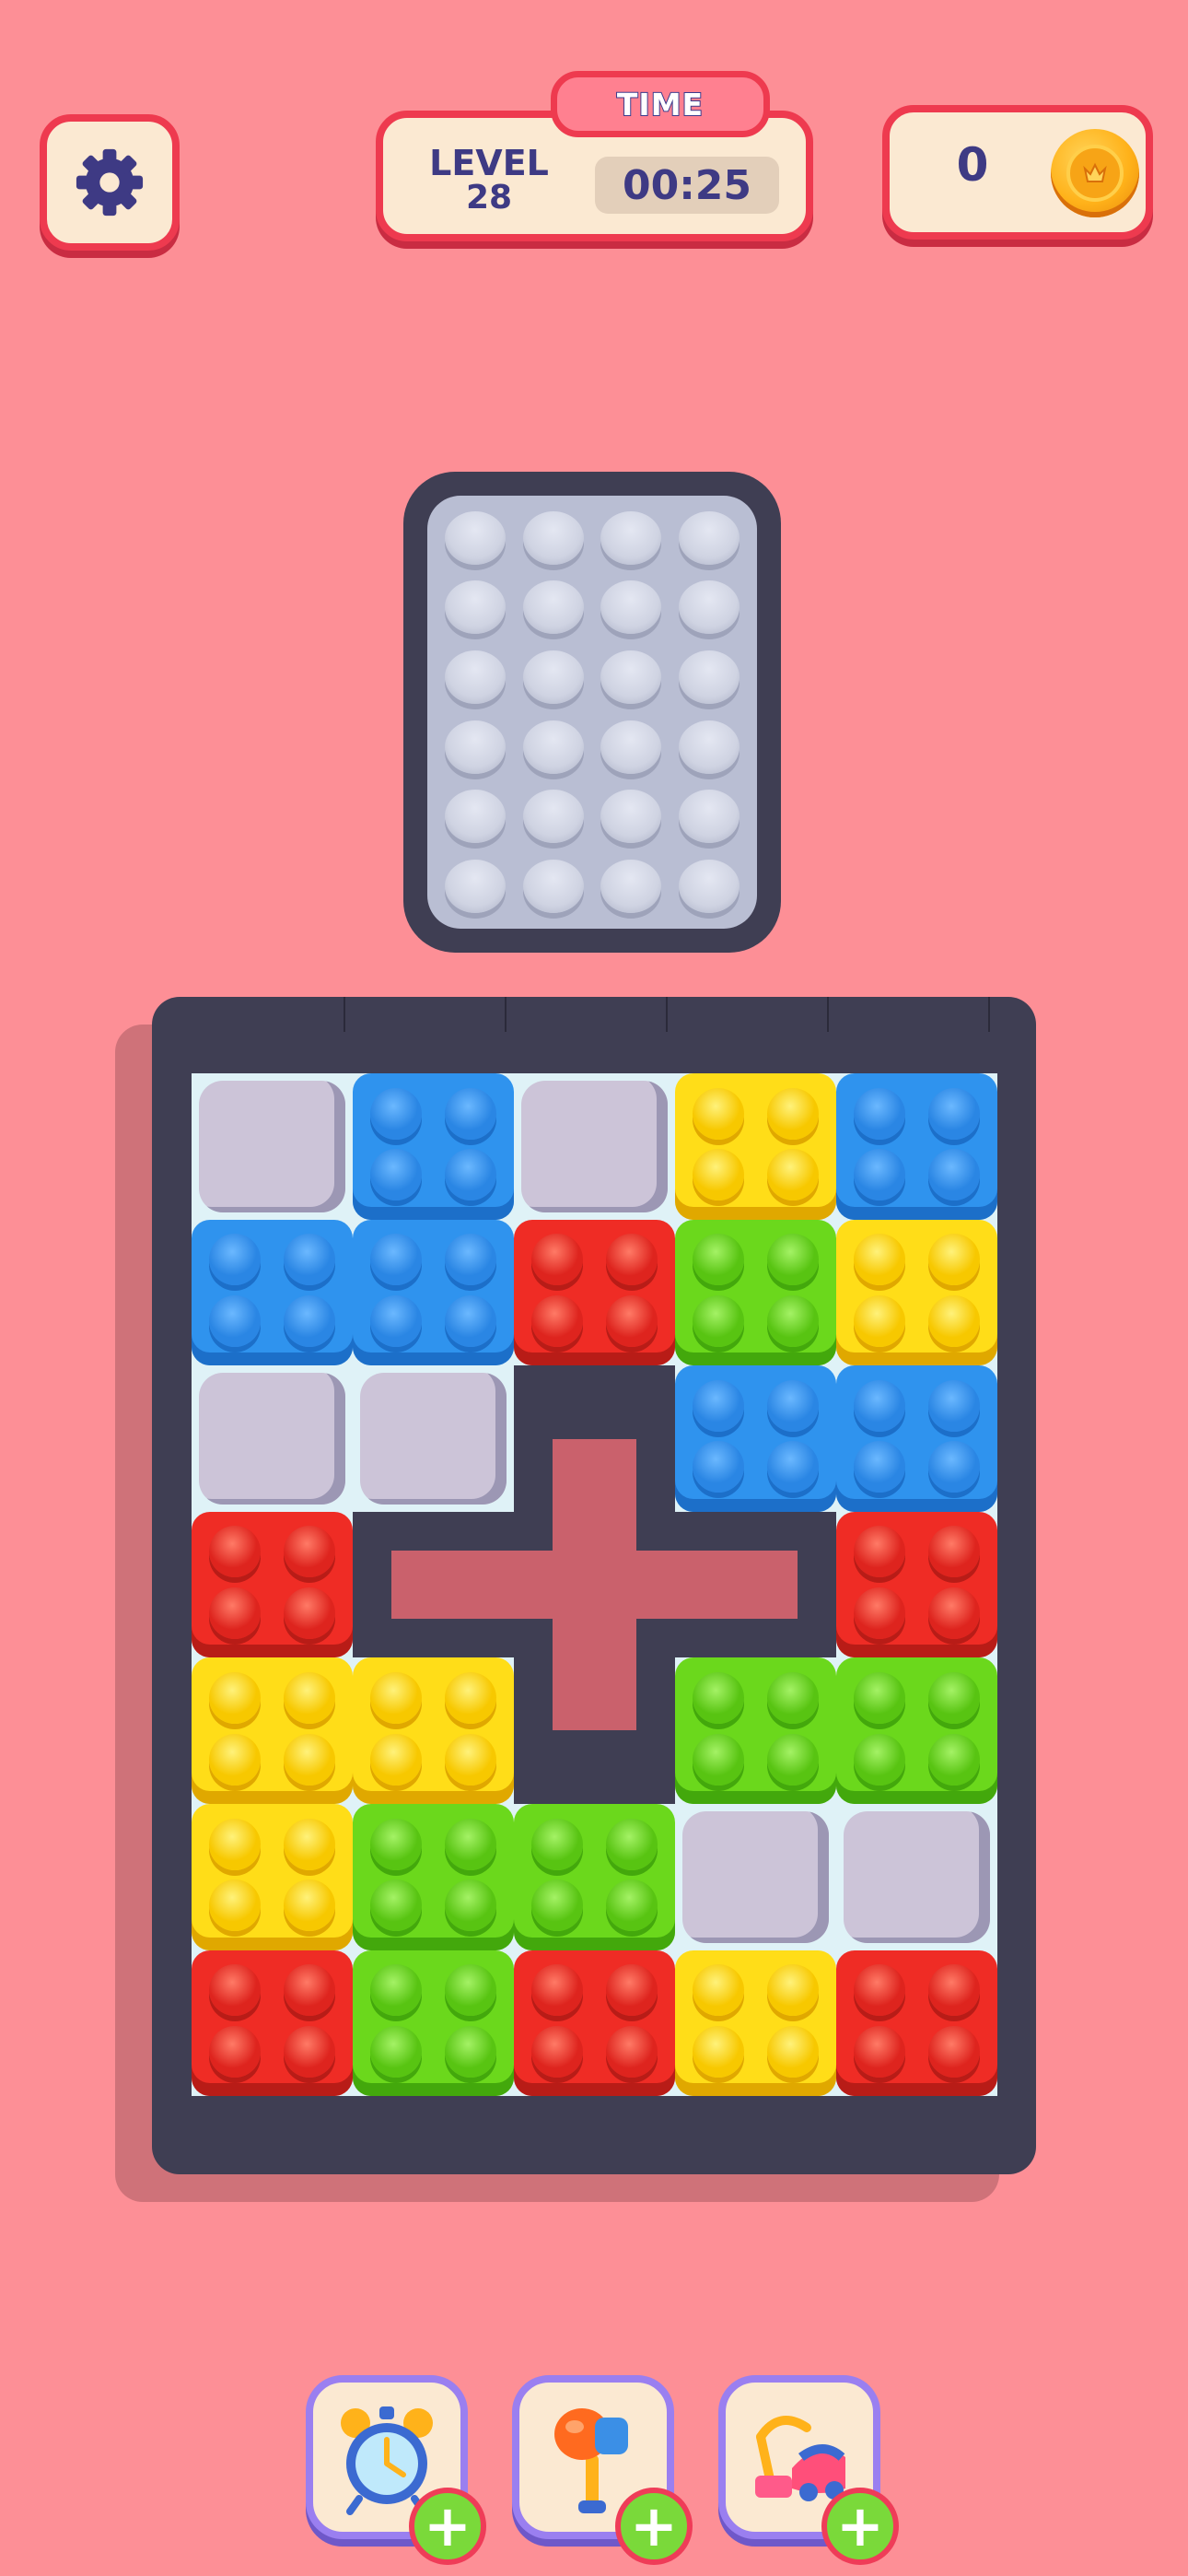 Image resolution: width=1188 pixels, height=2576 pixels. Describe the element at coordinates (654, 2526) in the screenshot. I see `add-hammer-button: +` at that location.